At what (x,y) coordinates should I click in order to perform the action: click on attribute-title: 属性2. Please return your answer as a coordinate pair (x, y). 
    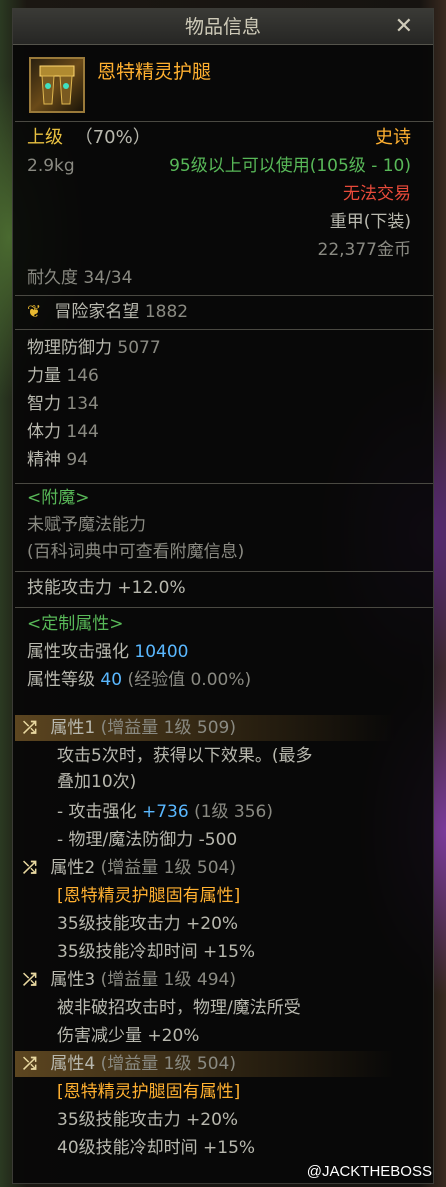
    Looking at the image, I should click on (73, 868).